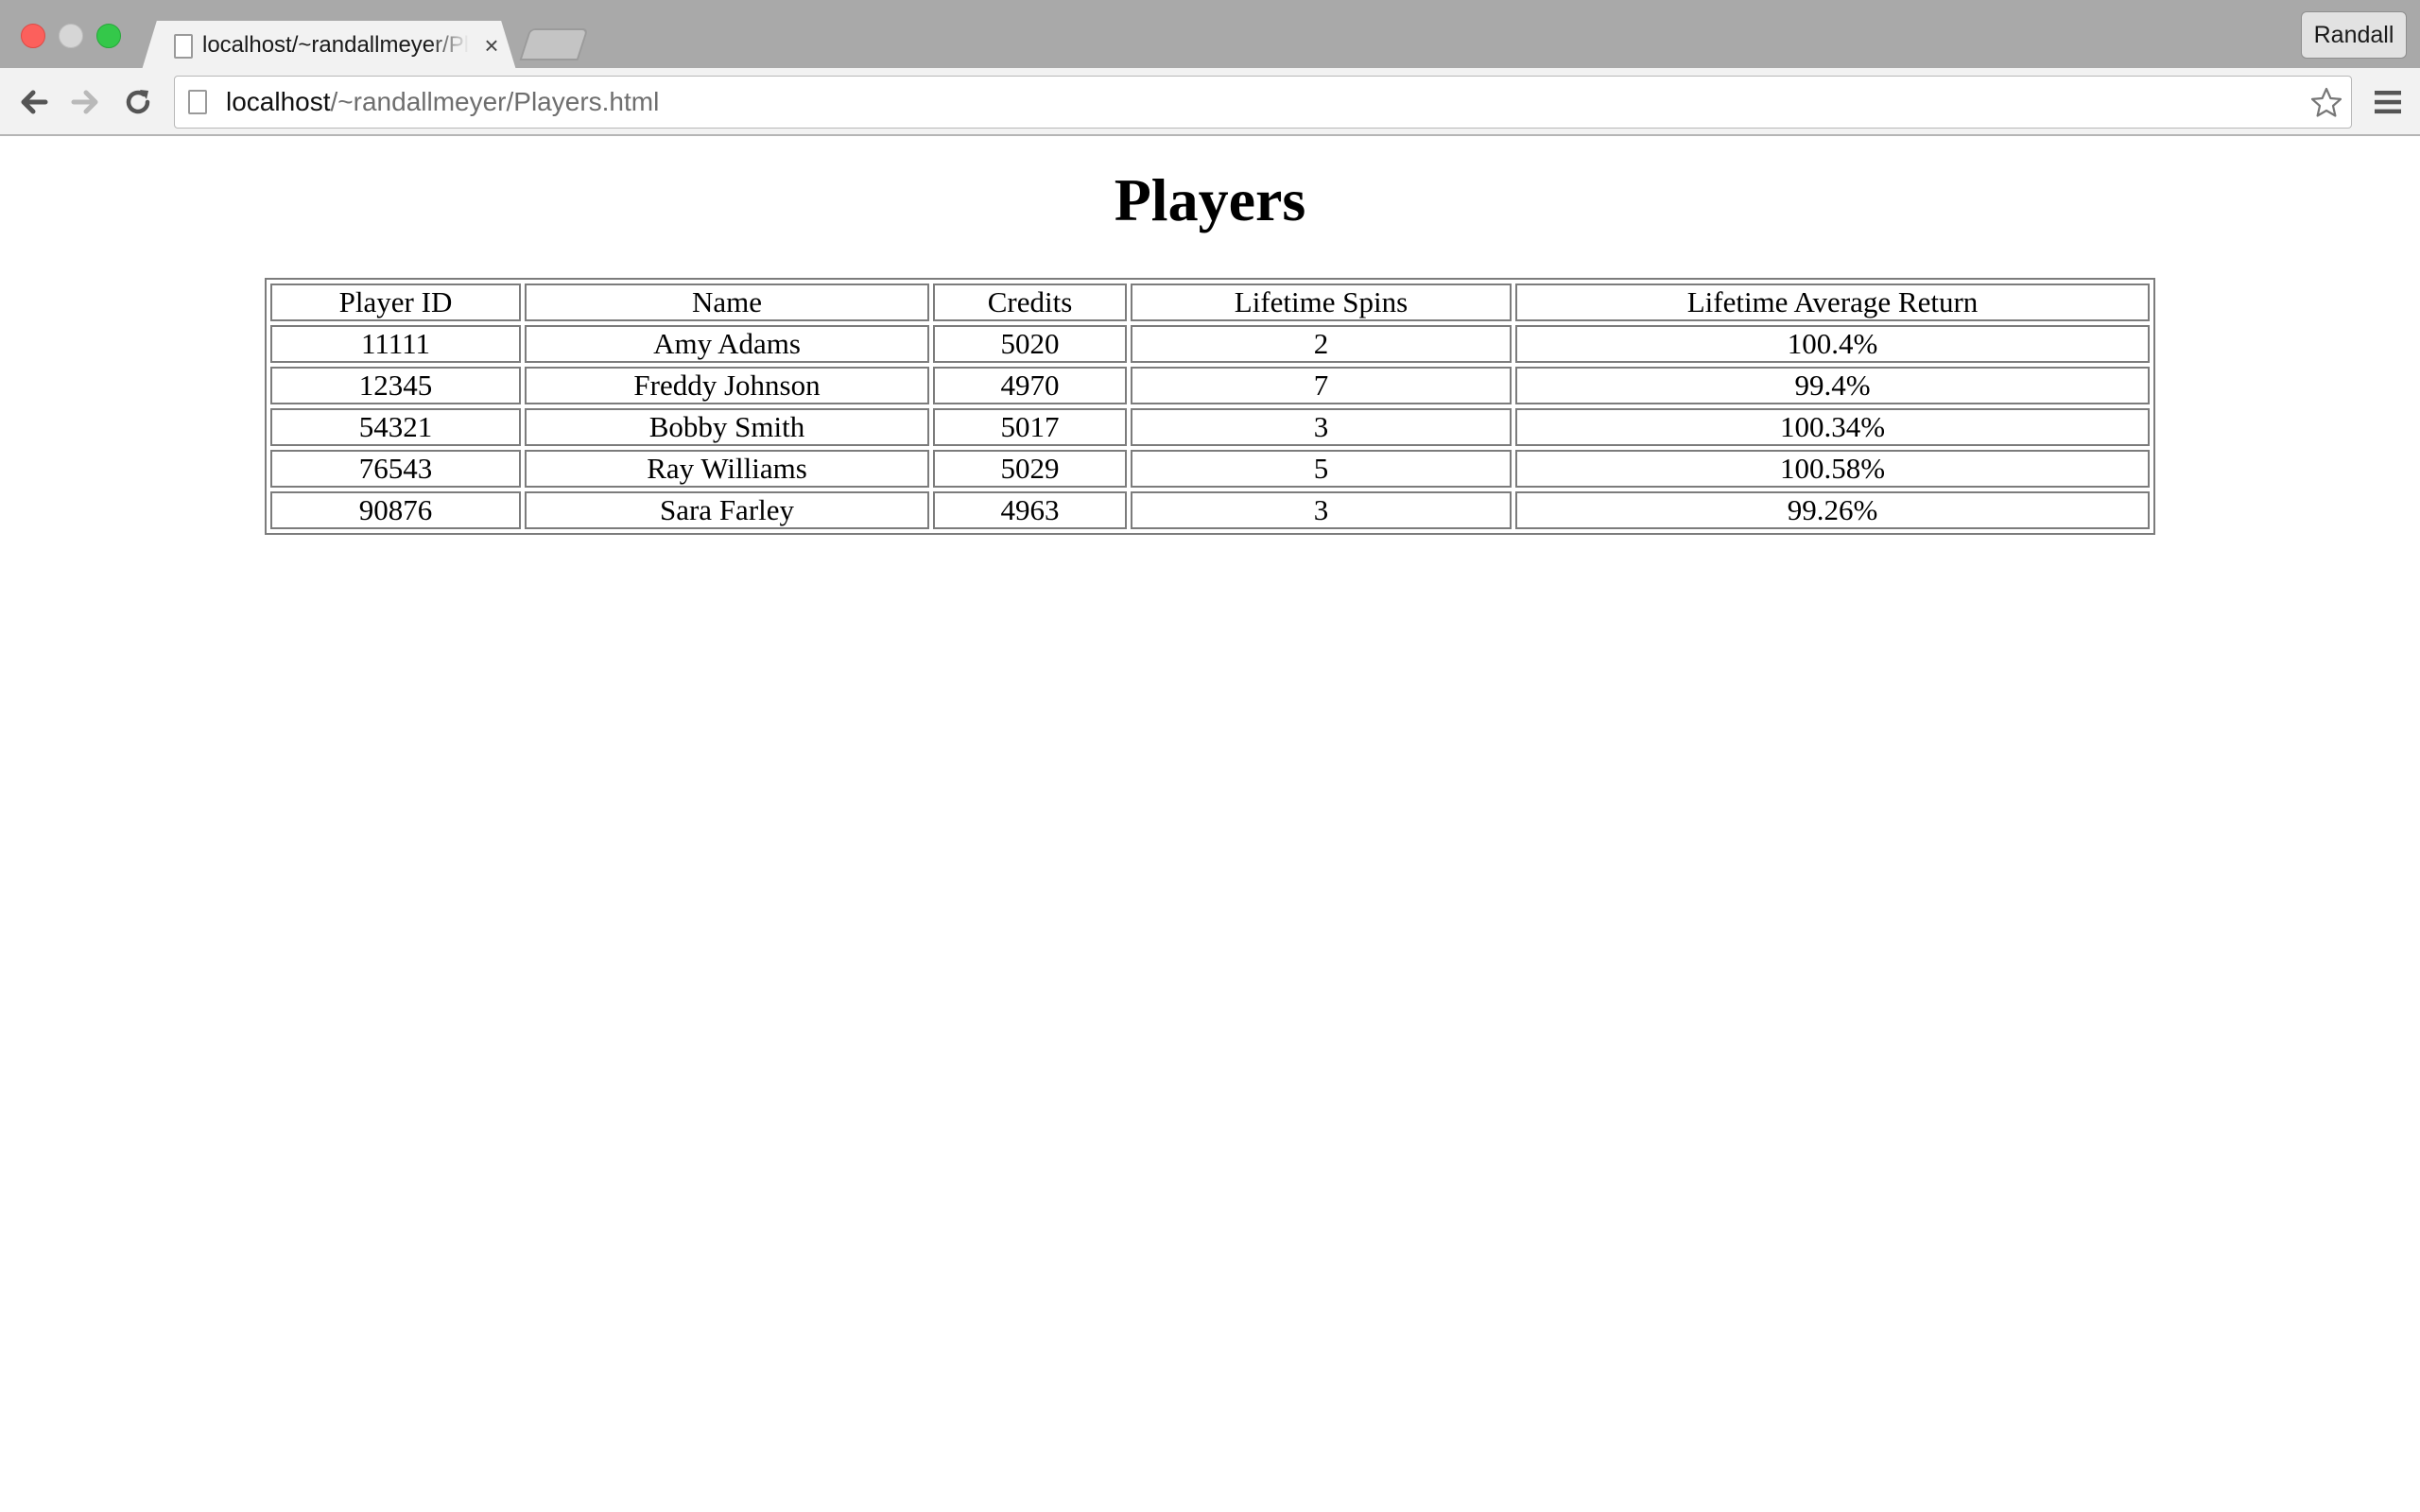 This screenshot has height=1512, width=2420. What do you see at coordinates (1030, 344) in the screenshot?
I see `credits-cell: 5020` at bounding box center [1030, 344].